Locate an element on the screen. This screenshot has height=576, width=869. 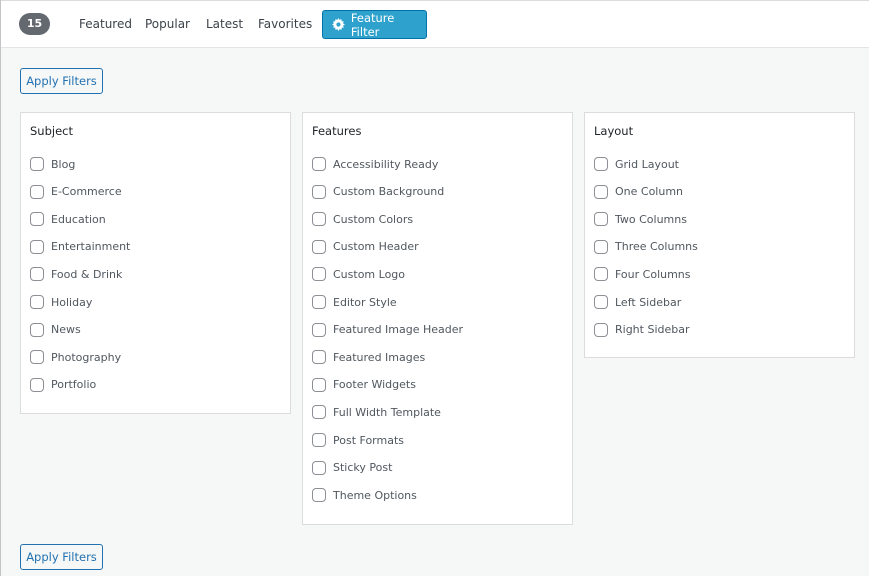
filter-option-label: Featured Image Header is located at coordinates (398, 330).